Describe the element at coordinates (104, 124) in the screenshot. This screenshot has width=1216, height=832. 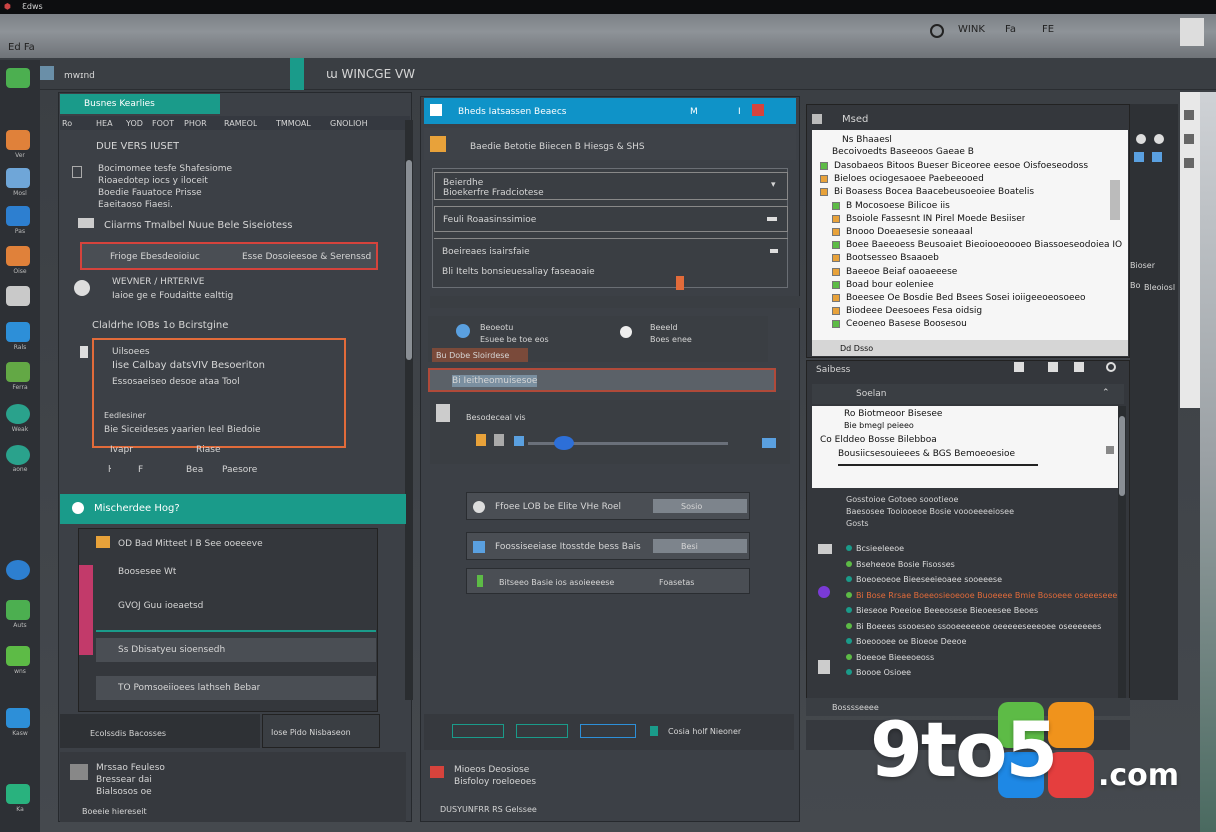
I see `menu-item-2: HEA` at that location.